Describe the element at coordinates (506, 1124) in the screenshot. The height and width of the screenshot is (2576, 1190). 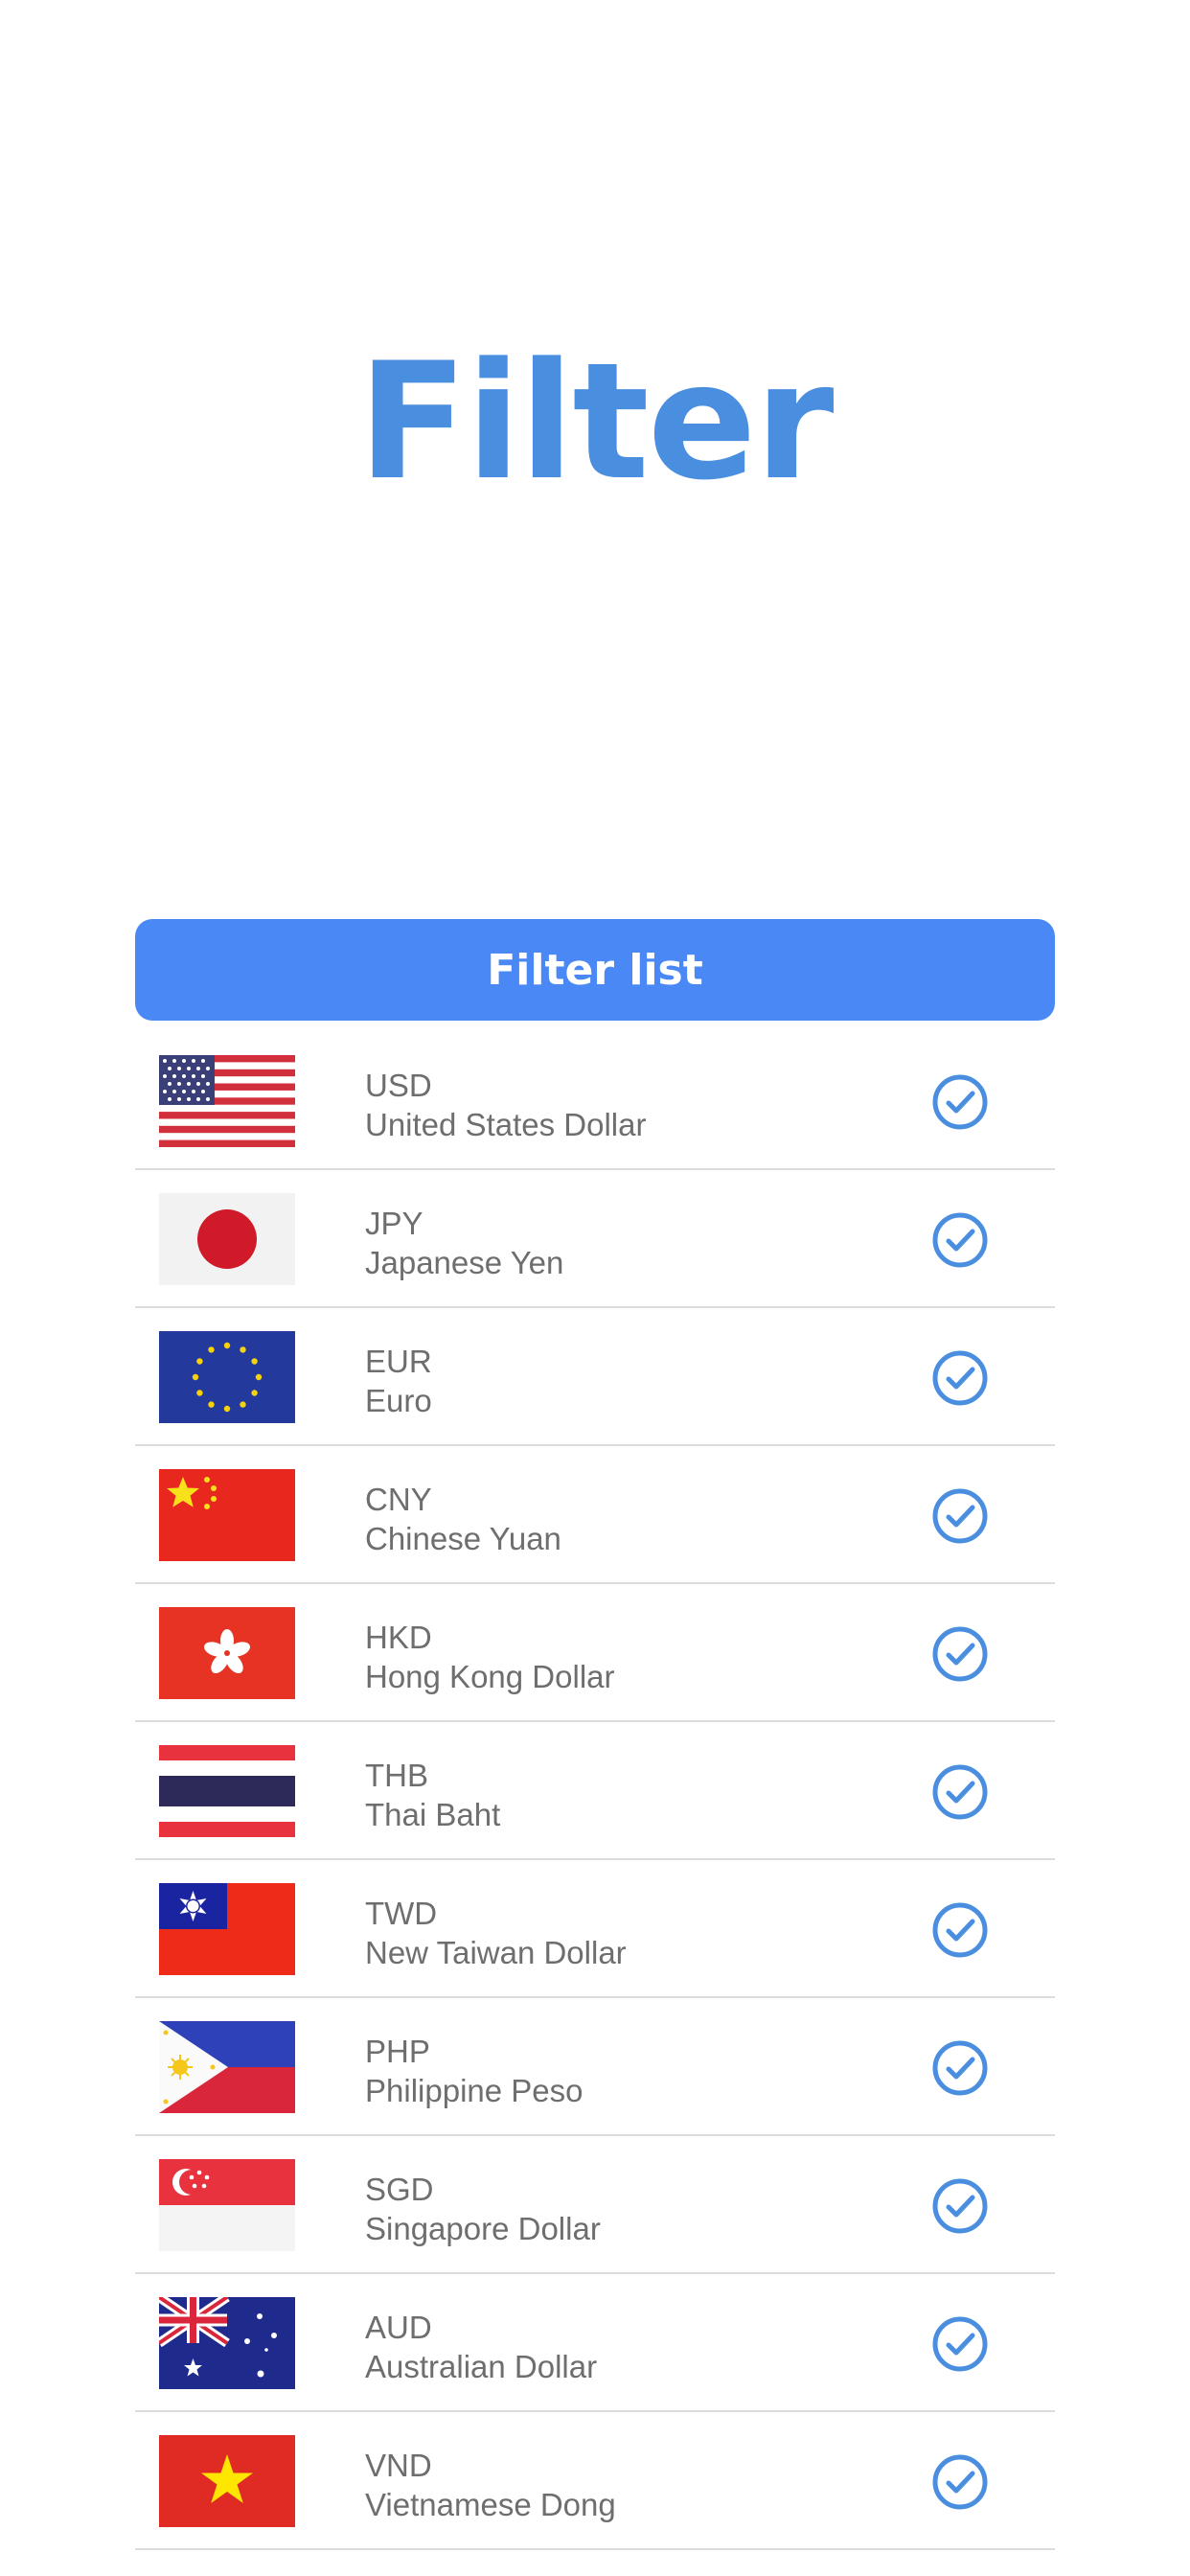
I see `currency-name: United States Dollar` at that location.